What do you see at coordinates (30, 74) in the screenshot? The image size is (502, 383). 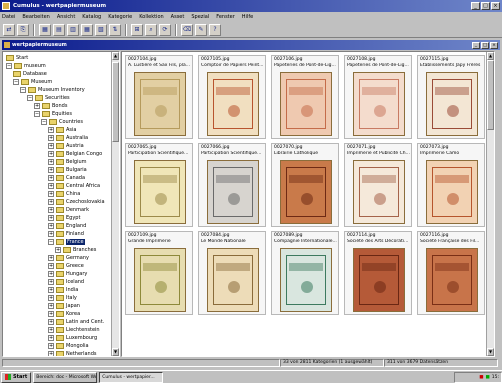 I see `tree-item: Database` at bounding box center [30, 74].